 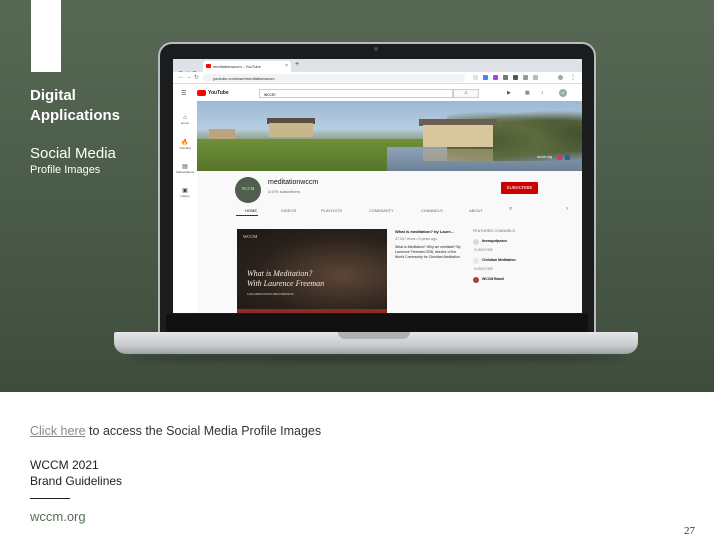 I want to click on section-title: Digital Applications, so click(x=75, y=105).